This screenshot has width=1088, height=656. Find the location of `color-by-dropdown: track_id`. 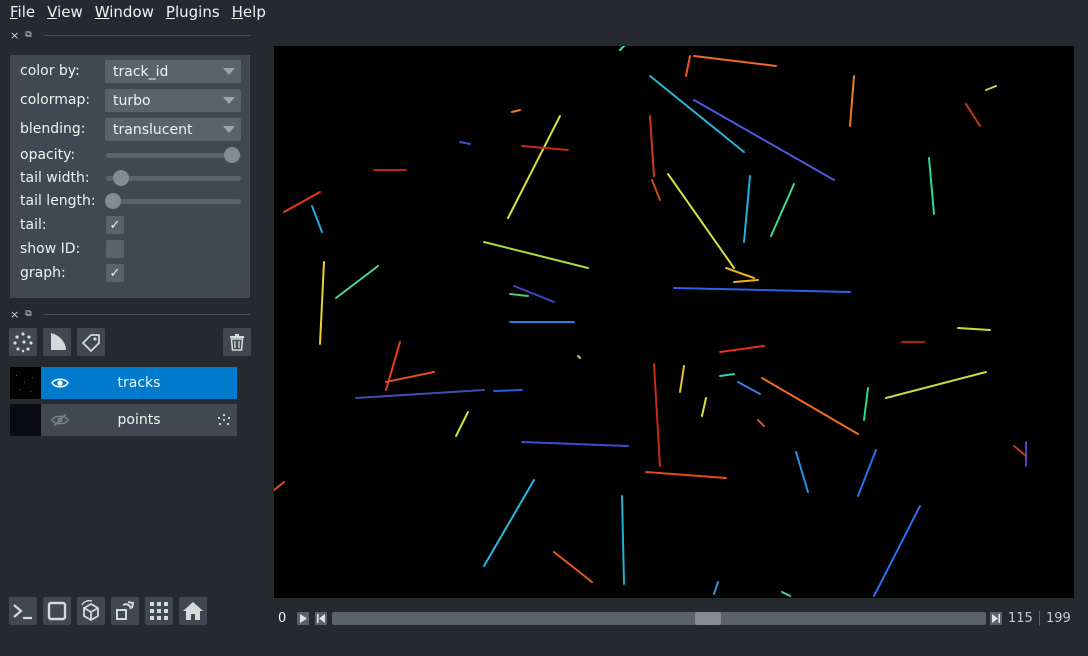

color-by-dropdown: track_id is located at coordinates (173, 71).